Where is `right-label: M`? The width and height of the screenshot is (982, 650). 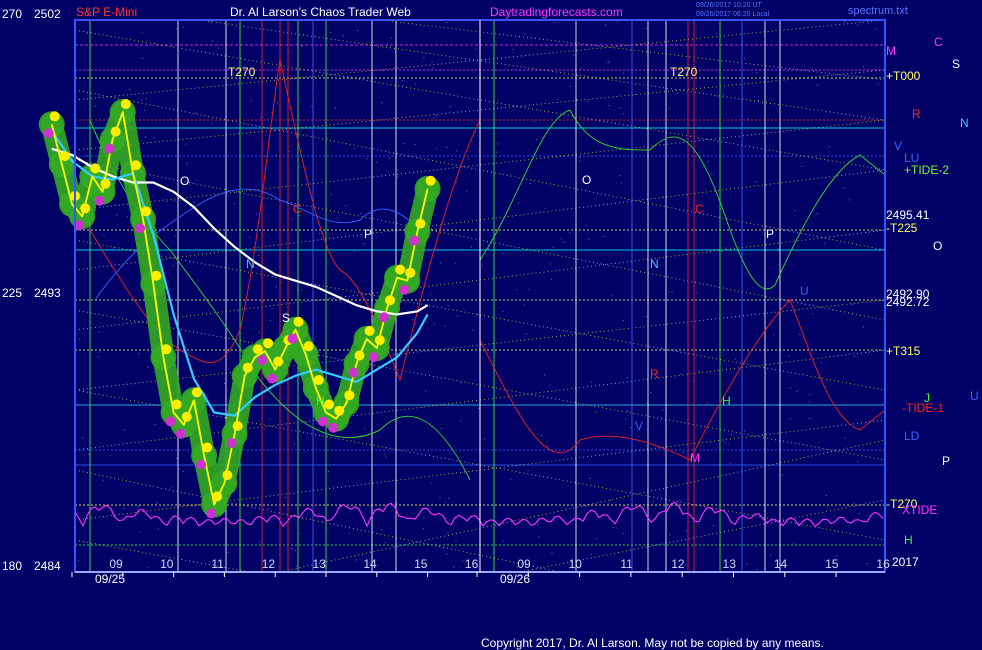 right-label: M is located at coordinates (891, 51).